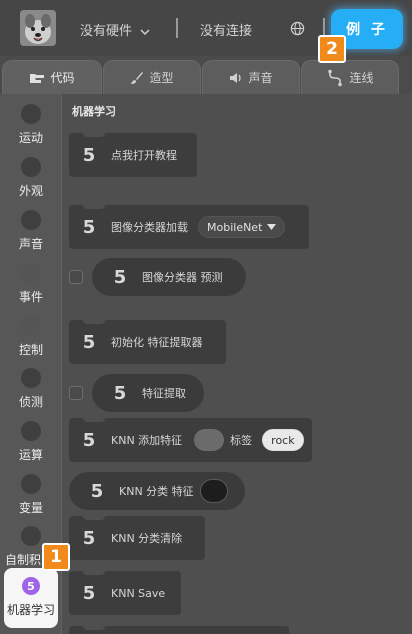 This screenshot has height=634, width=412. Describe the element at coordinates (138, 593) in the screenshot. I see `block-text: KNN Save` at that location.